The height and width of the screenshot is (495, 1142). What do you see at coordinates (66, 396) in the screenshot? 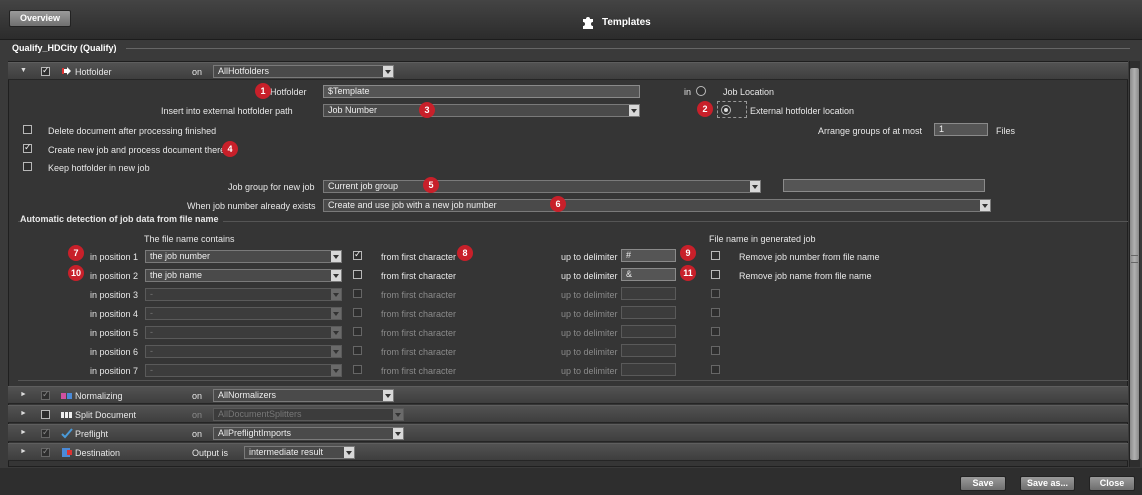
I see `normalizing-icon` at bounding box center [66, 396].